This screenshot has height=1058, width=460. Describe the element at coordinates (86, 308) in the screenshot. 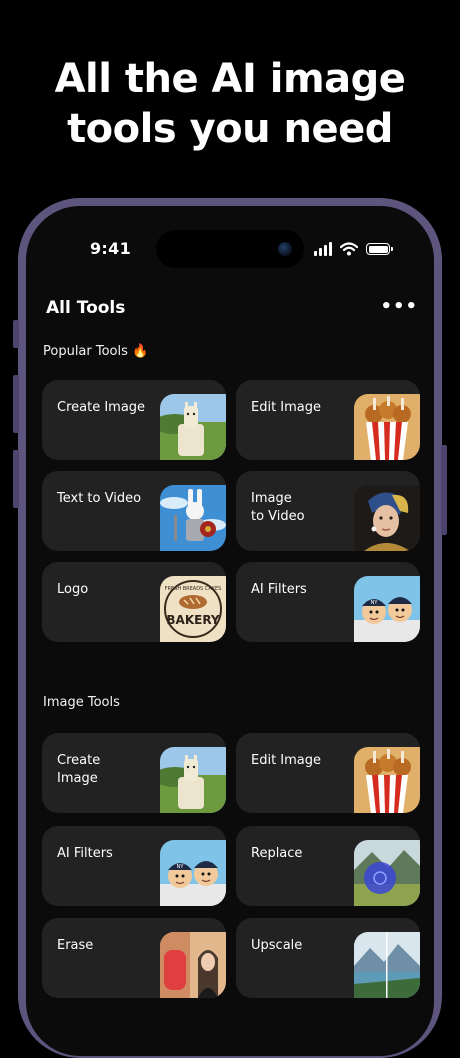

I see `page-title: All Tools` at that location.